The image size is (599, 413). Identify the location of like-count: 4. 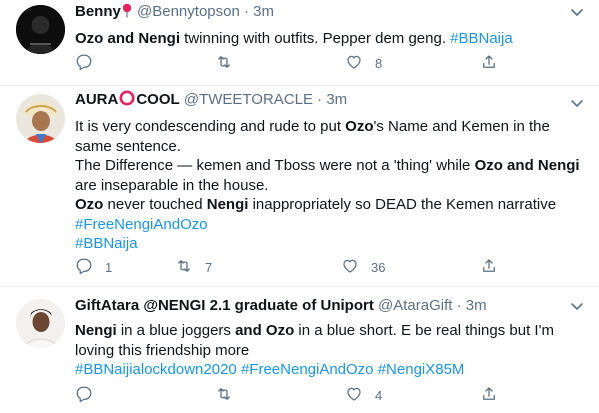
(379, 395).